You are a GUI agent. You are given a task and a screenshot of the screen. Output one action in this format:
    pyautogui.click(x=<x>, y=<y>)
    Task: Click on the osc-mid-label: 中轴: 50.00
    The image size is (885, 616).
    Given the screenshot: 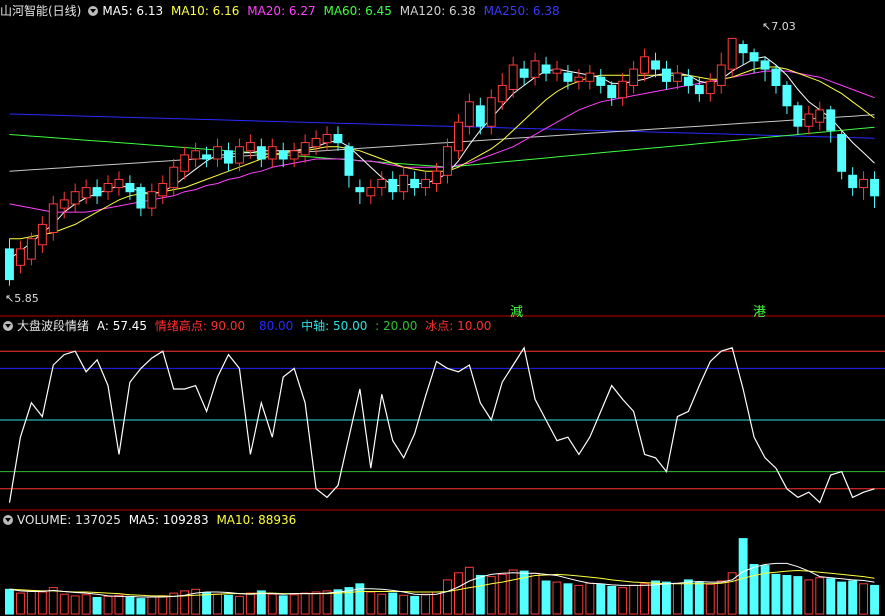 What is the action you would take?
    pyautogui.click(x=334, y=326)
    